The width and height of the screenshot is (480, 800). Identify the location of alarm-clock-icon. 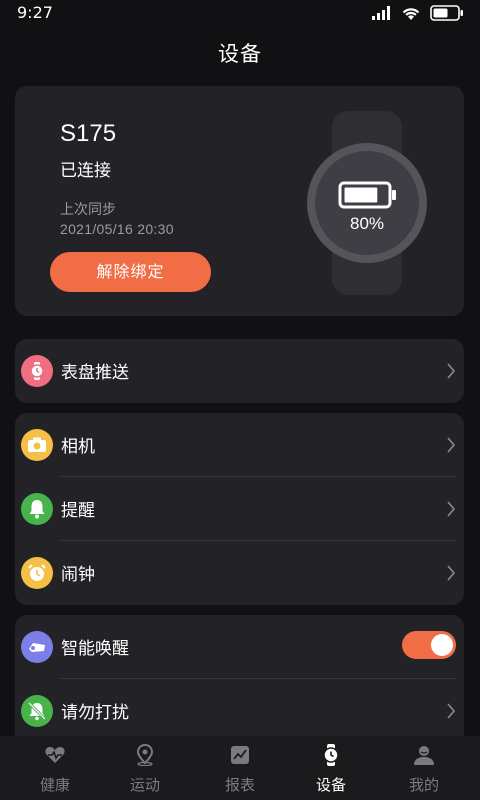
(37, 573).